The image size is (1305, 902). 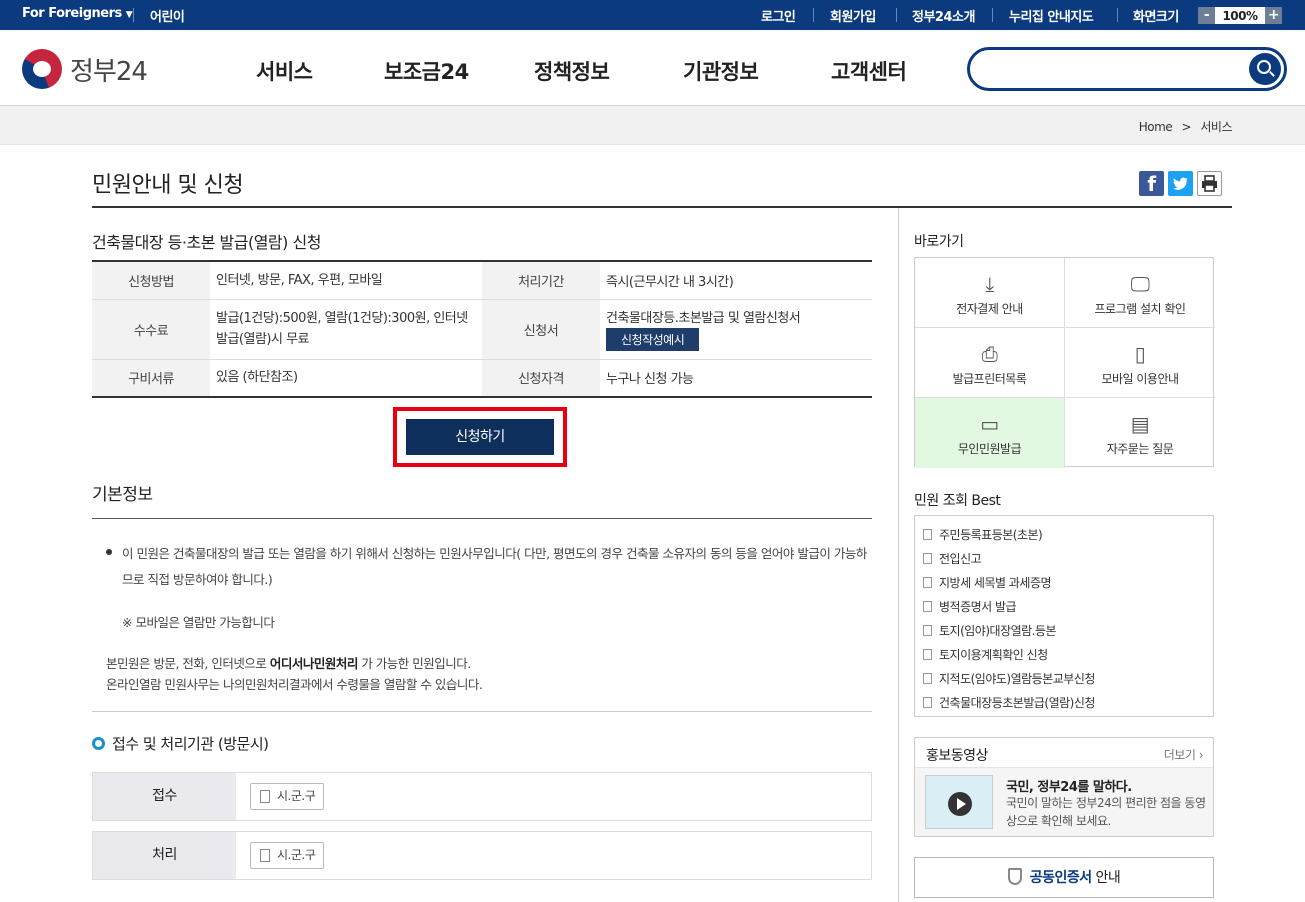 I want to click on zoom-control: - 100% +, so click(x=1240, y=15).